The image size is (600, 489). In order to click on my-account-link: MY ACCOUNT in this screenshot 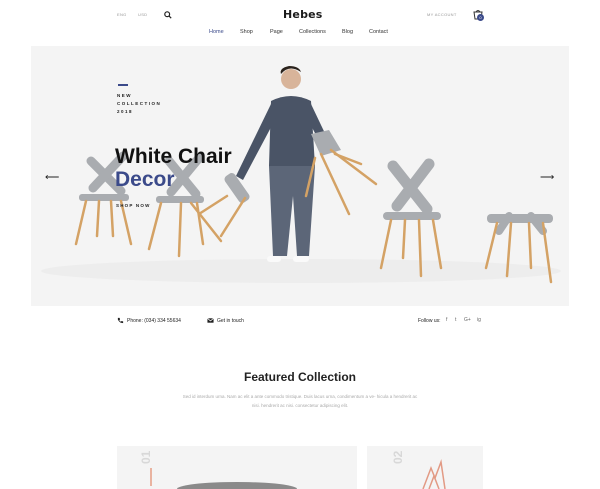, I will do `click(442, 14)`.